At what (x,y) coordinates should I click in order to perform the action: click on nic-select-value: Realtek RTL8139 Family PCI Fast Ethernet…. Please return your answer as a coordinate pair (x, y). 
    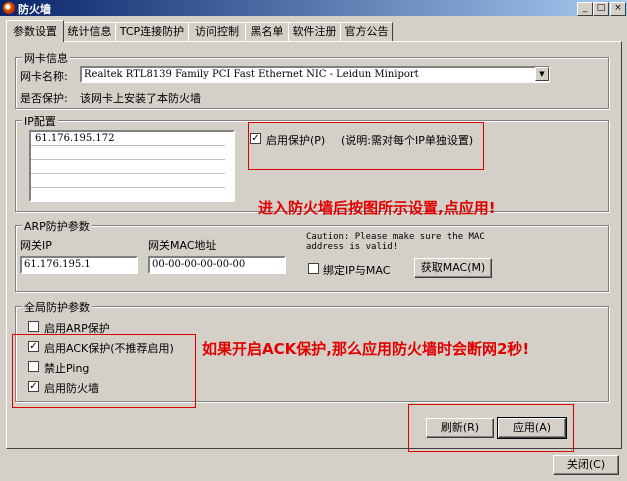
    Looking at the image, I should click on (251, 74).